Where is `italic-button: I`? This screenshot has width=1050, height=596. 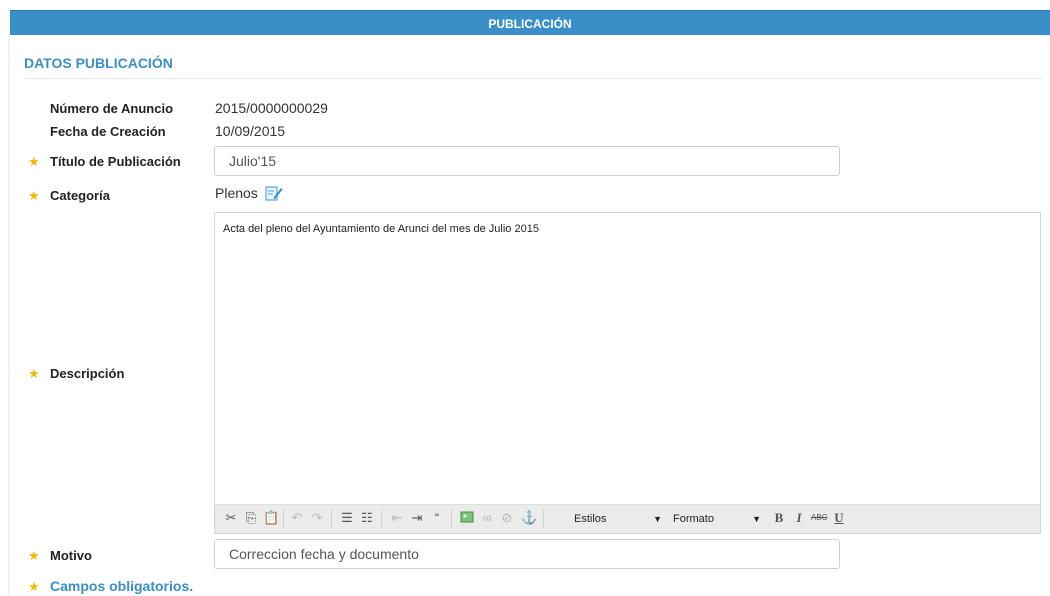 italic-button: I is located at coordinates (799, 518).